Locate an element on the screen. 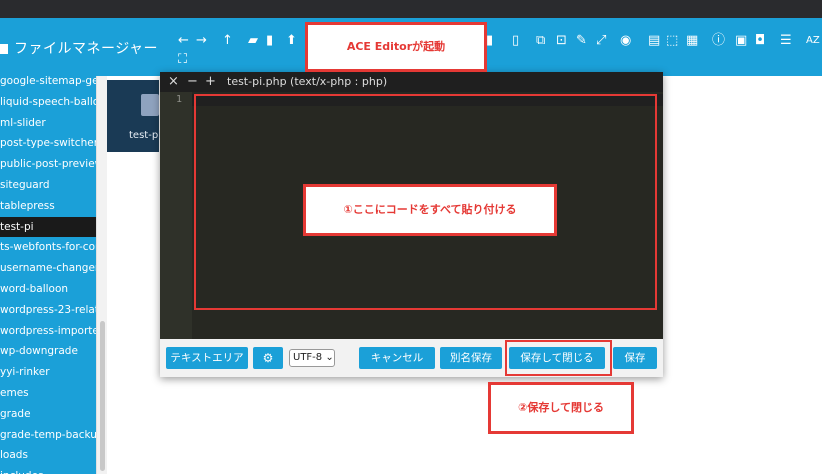 The height and width of the screenshot is (474, 822). line-number-gutter: 1 is located at coordinates (176, 215).